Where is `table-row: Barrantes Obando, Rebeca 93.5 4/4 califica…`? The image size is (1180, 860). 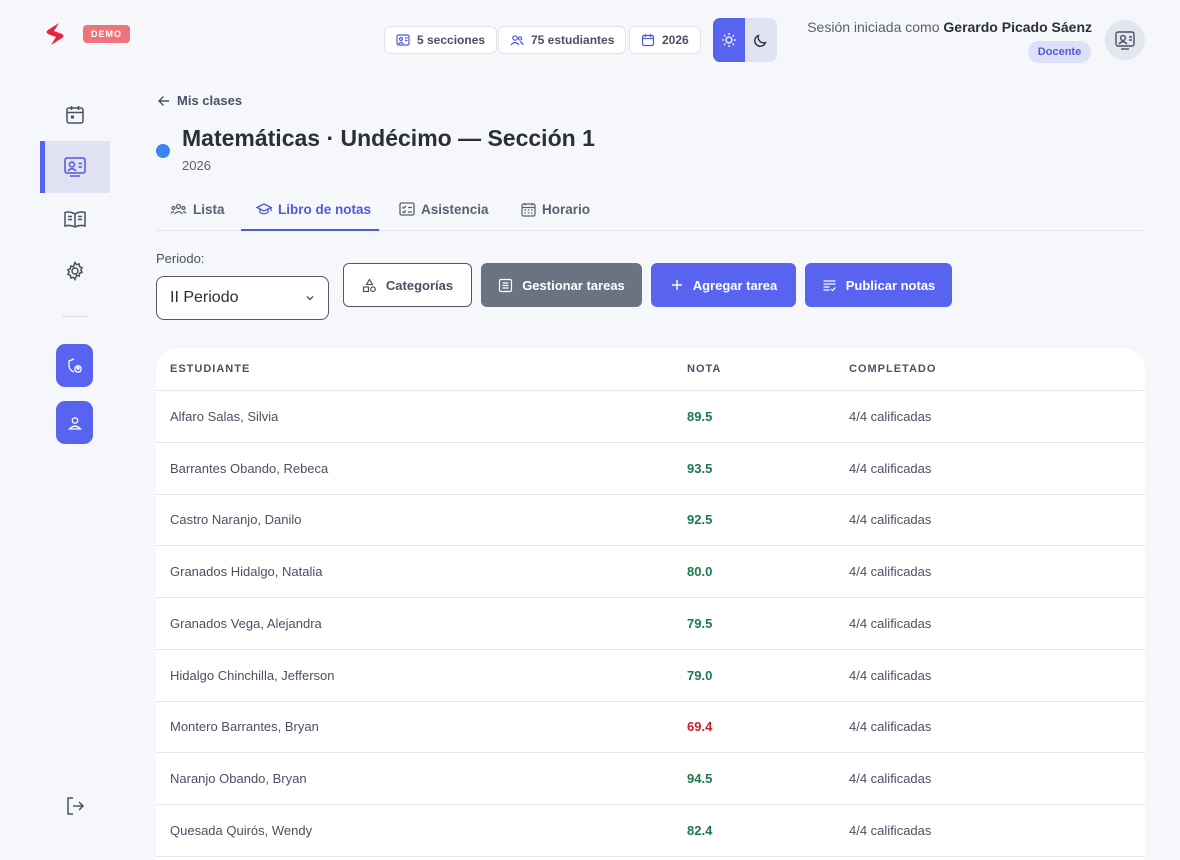 table-row: Barrantes Obando, Rebeca 93.5 4/4 califica… is located at coordinates (650, 469).